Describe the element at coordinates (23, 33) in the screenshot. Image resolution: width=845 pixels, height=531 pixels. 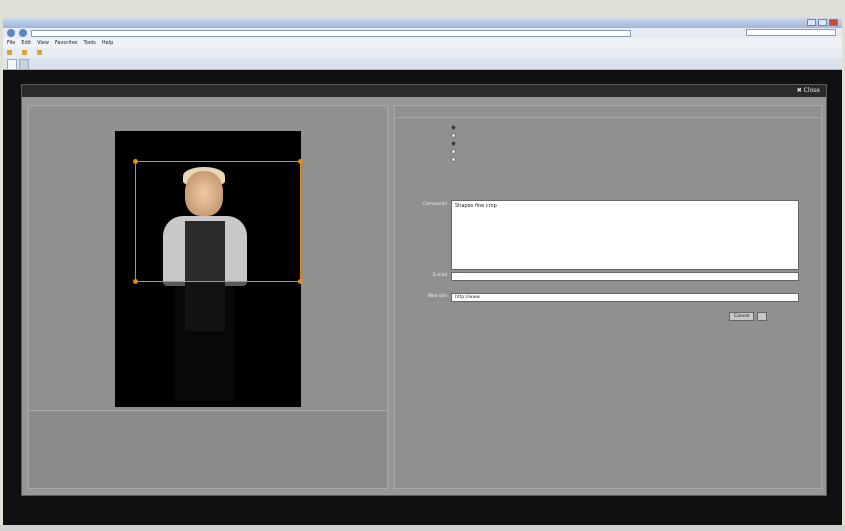
I see `forward-icon` at that location.